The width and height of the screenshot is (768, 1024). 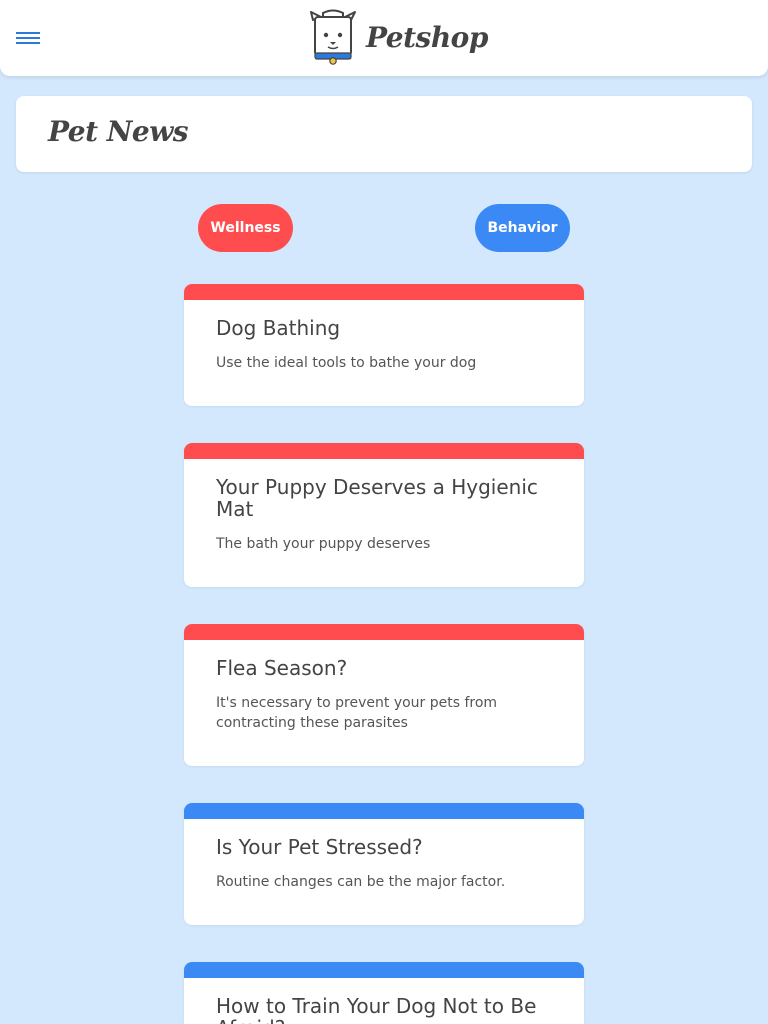 What do you see at coordinates (333, 37) in the screenshot?
I see `dog-logo-icon` at bounding box center [333, 37].